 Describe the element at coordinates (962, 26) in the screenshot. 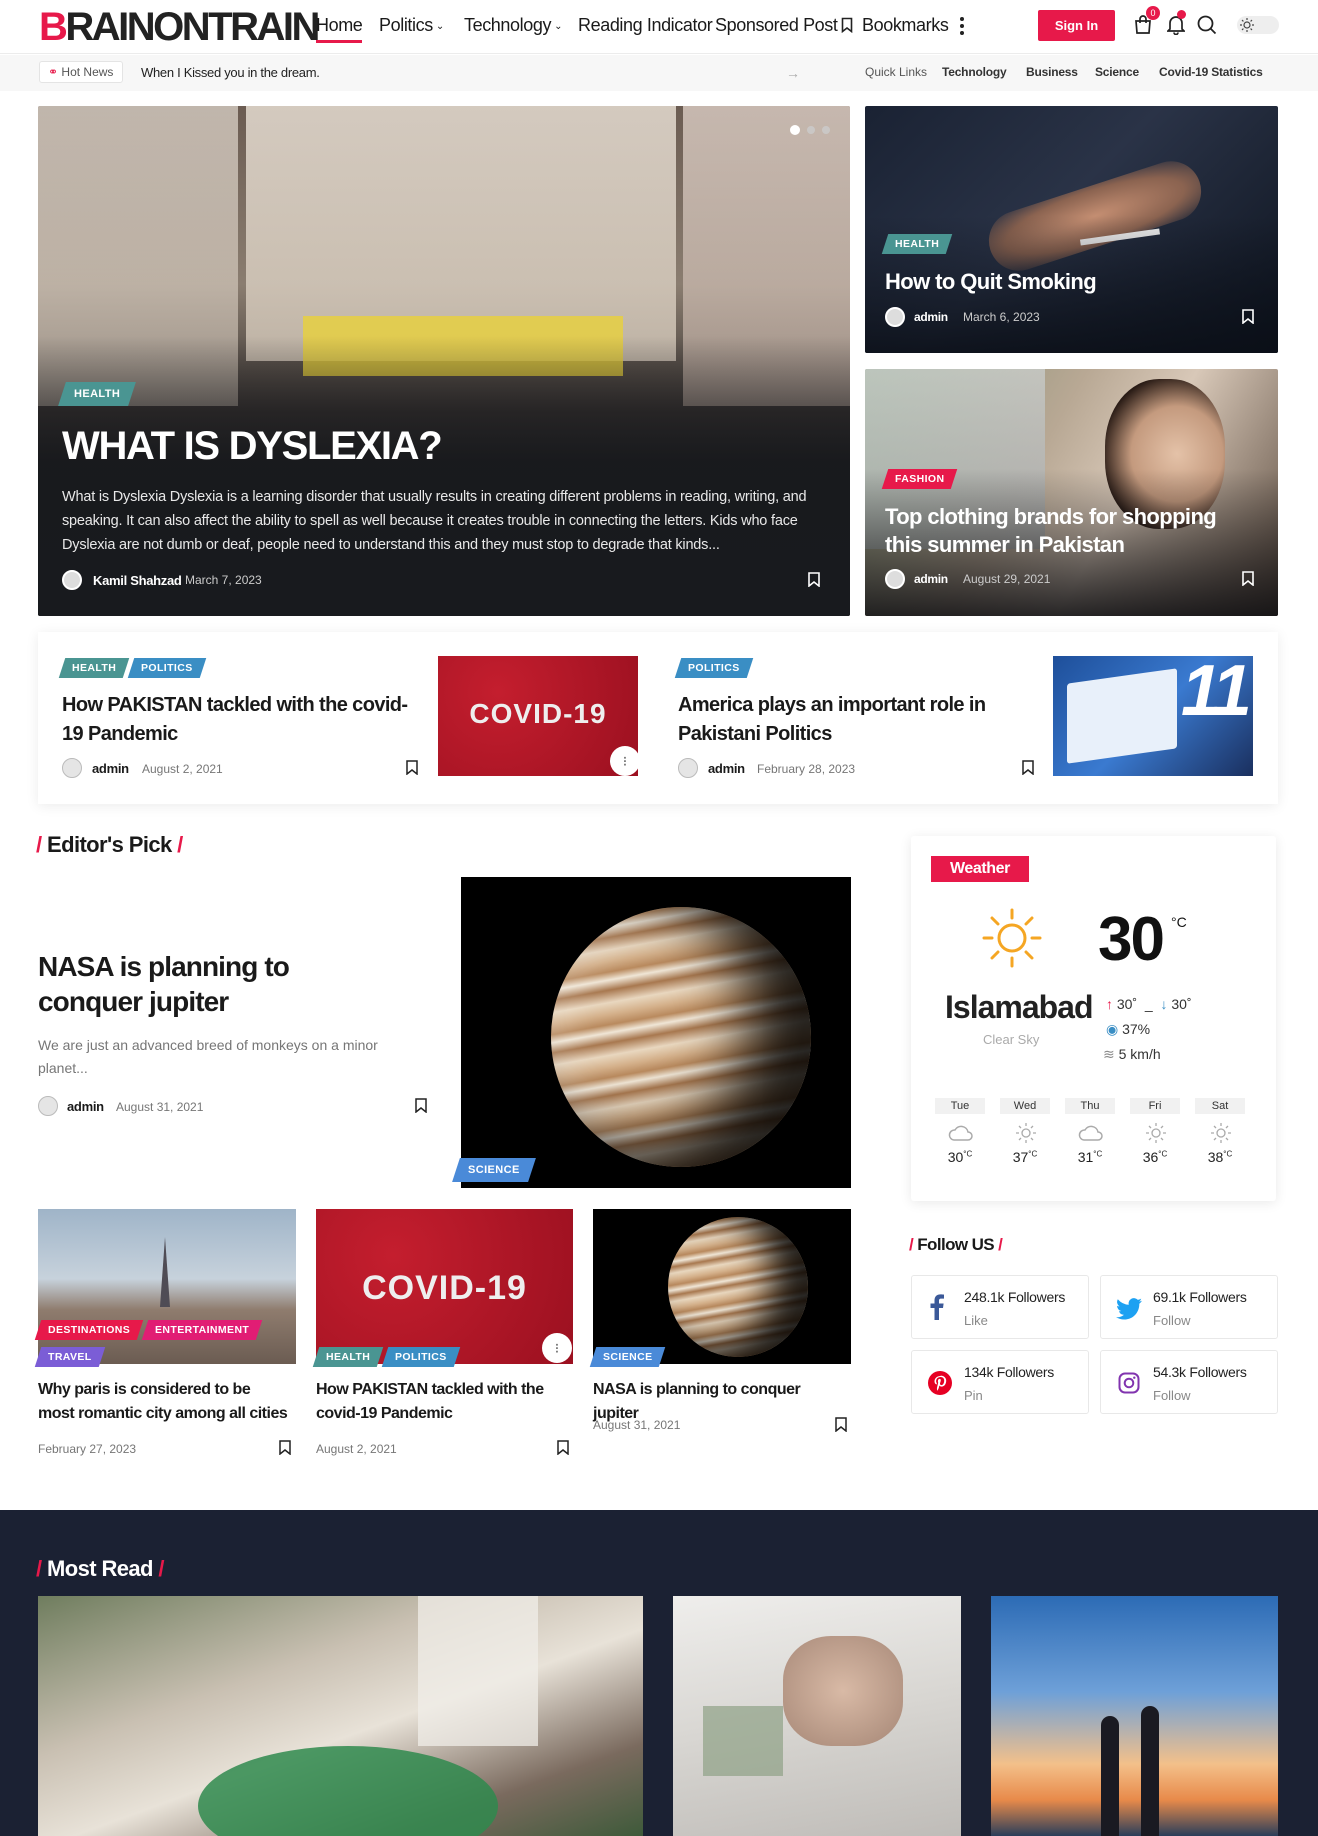

I see `more-menu-icon` at that location.